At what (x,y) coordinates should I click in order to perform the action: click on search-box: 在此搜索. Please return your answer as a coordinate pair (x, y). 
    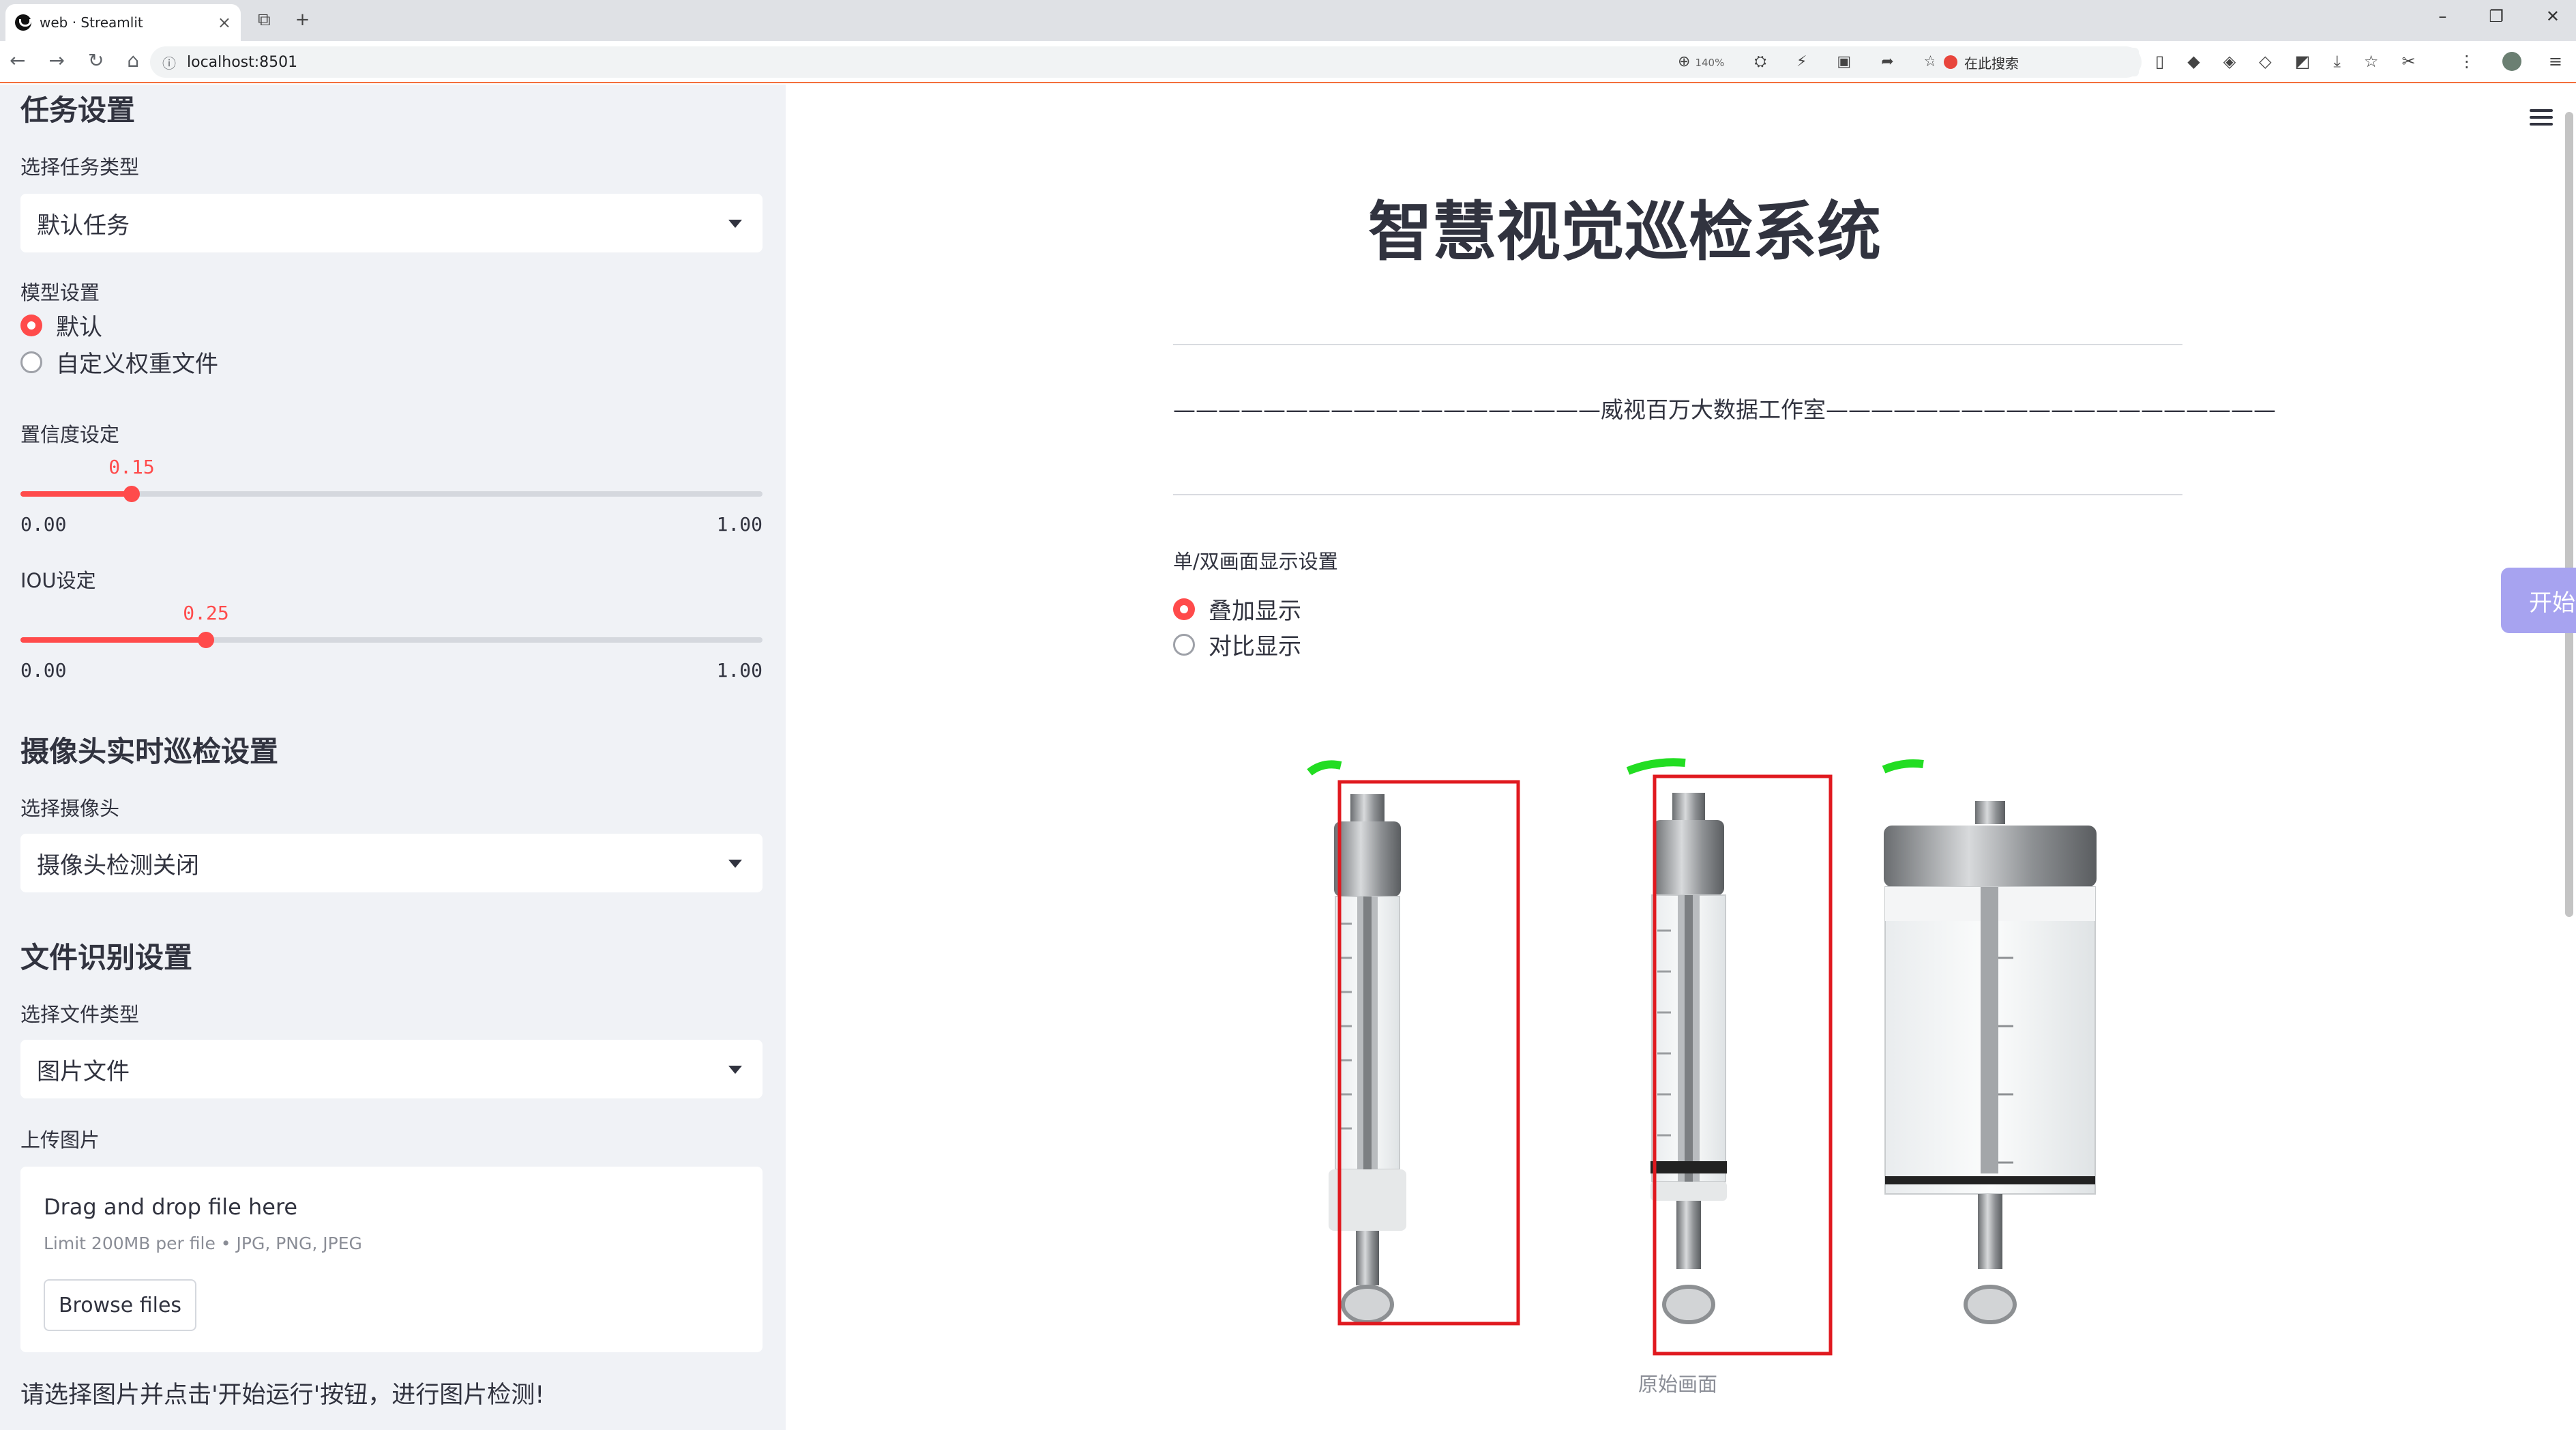
    Looking at the image, I should click on (2036, 62).